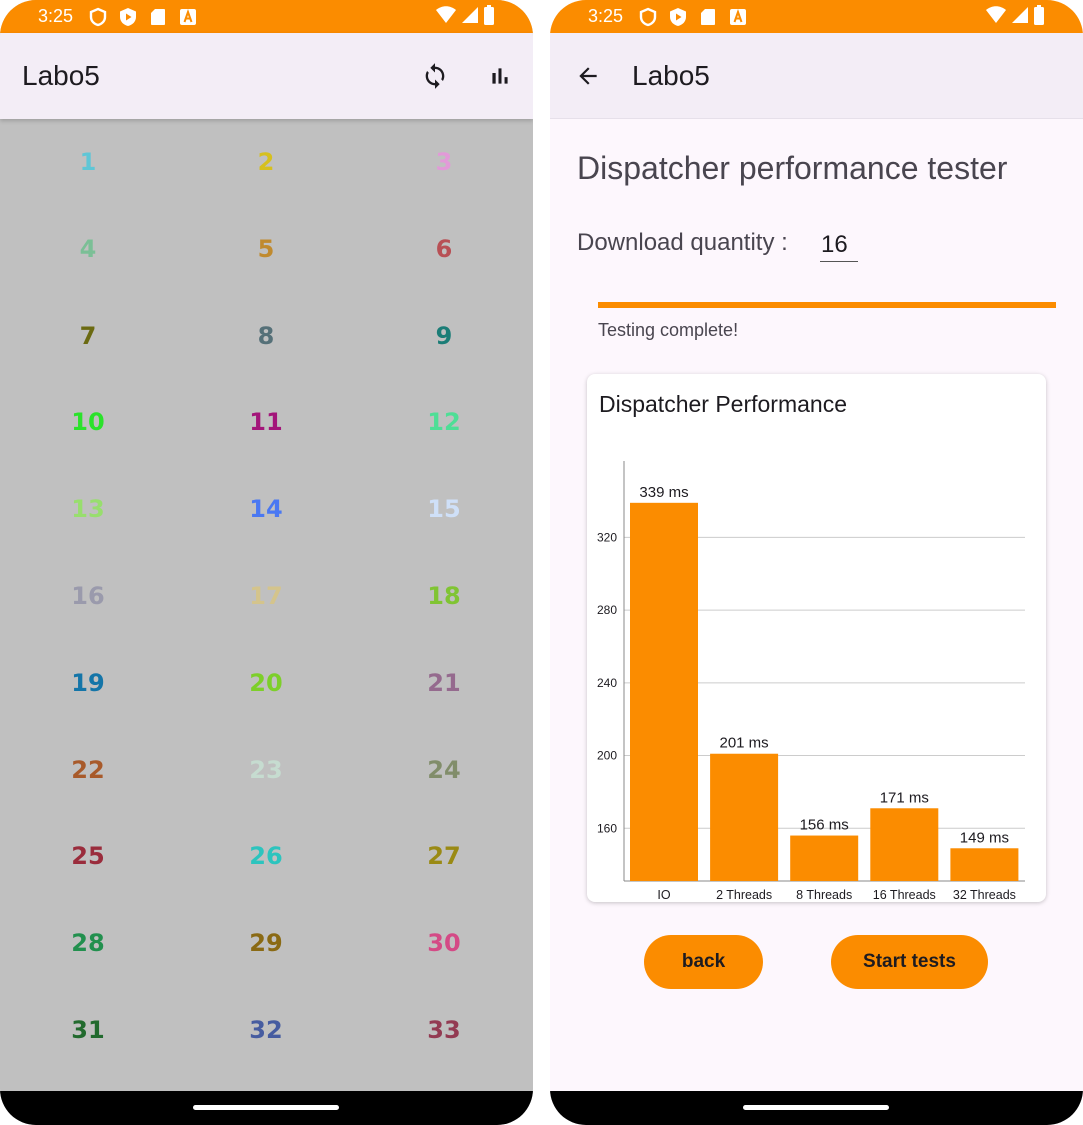  I want to click on grid-item: 24, so click(444, 770).